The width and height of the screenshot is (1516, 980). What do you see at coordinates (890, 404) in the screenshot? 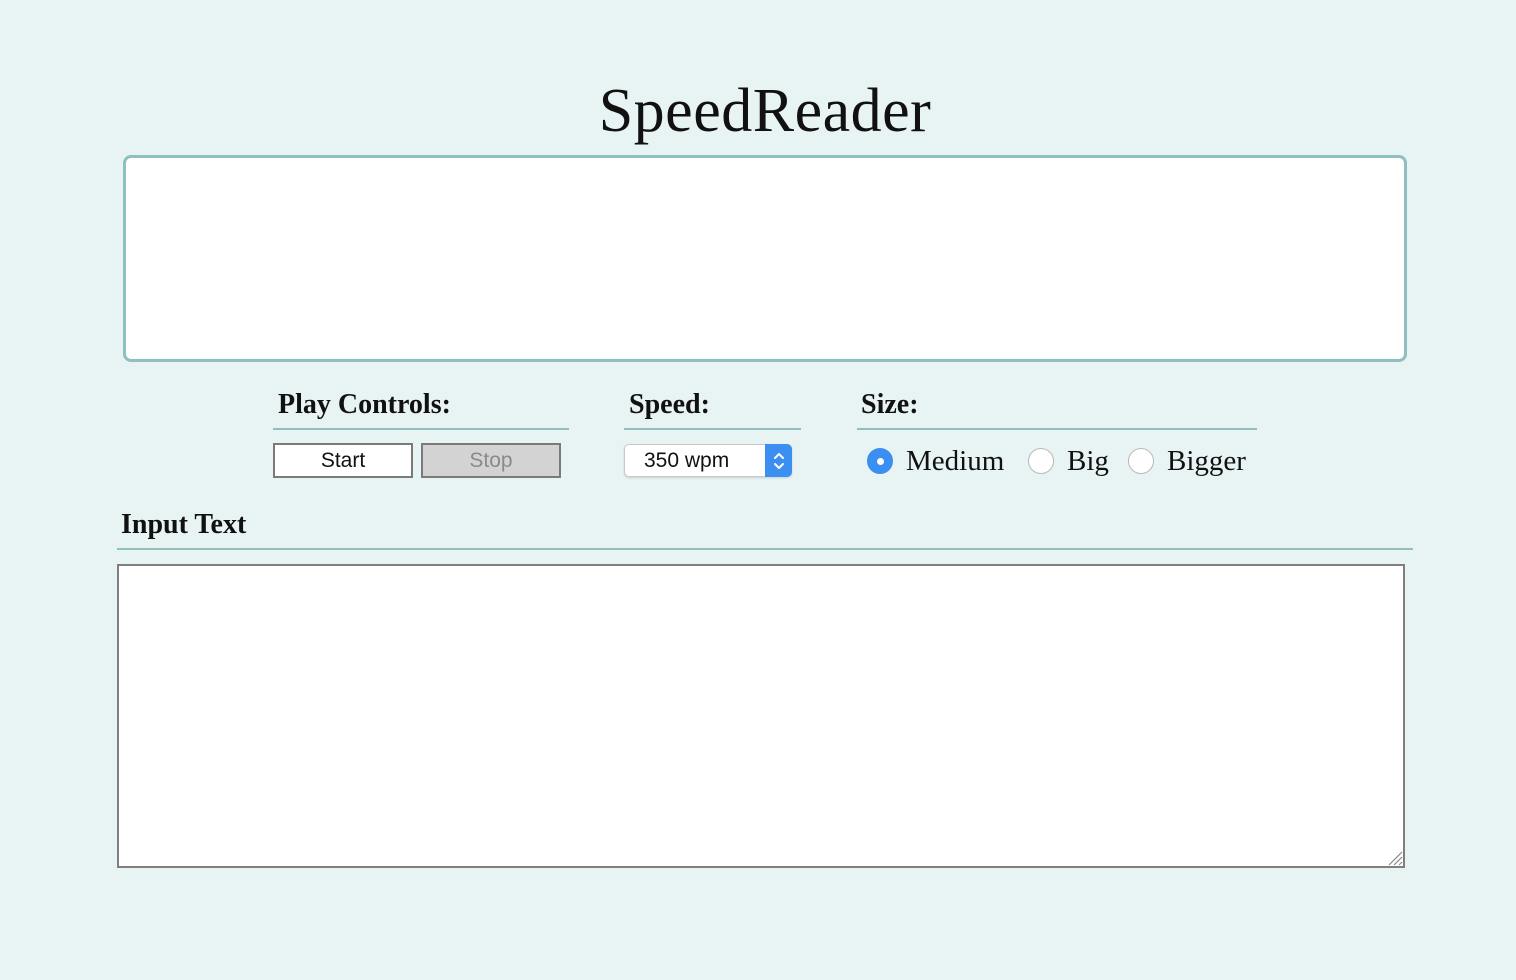
I see `size-heading: Size:` at bounding box center [890, 404].